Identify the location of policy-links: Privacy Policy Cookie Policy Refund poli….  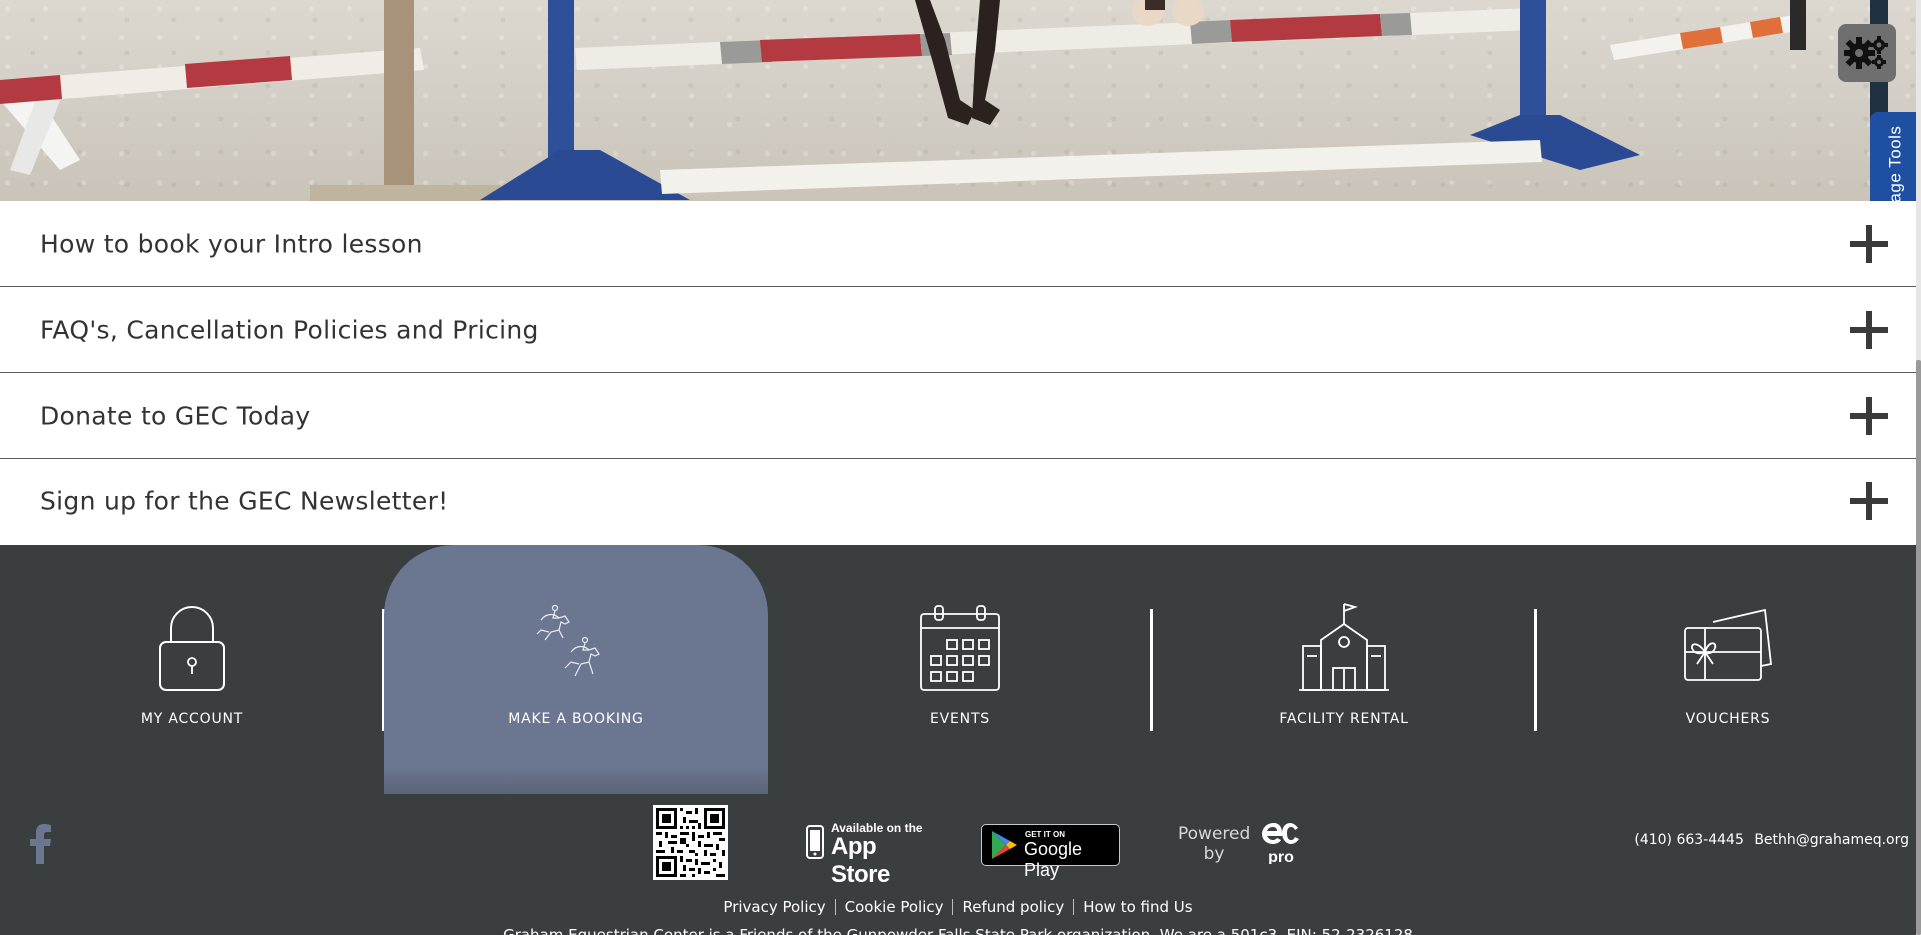
(958, 907).